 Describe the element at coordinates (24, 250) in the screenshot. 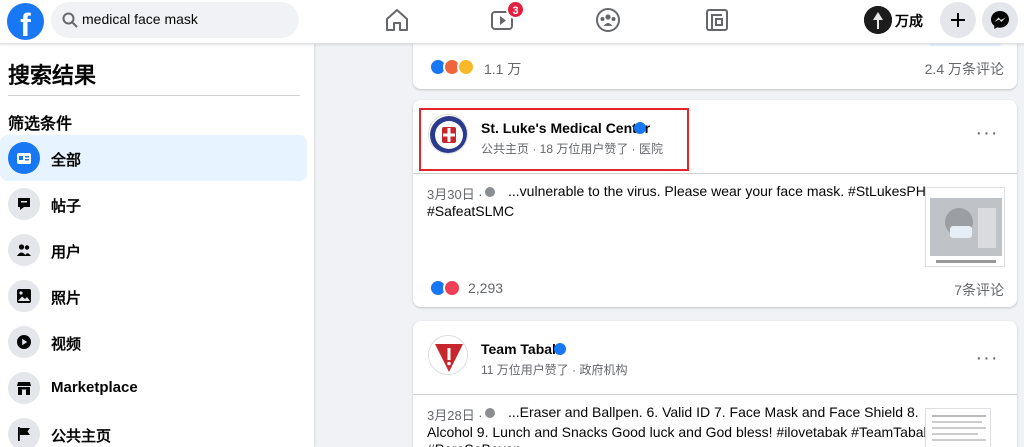

I see `people-icon` at that location.